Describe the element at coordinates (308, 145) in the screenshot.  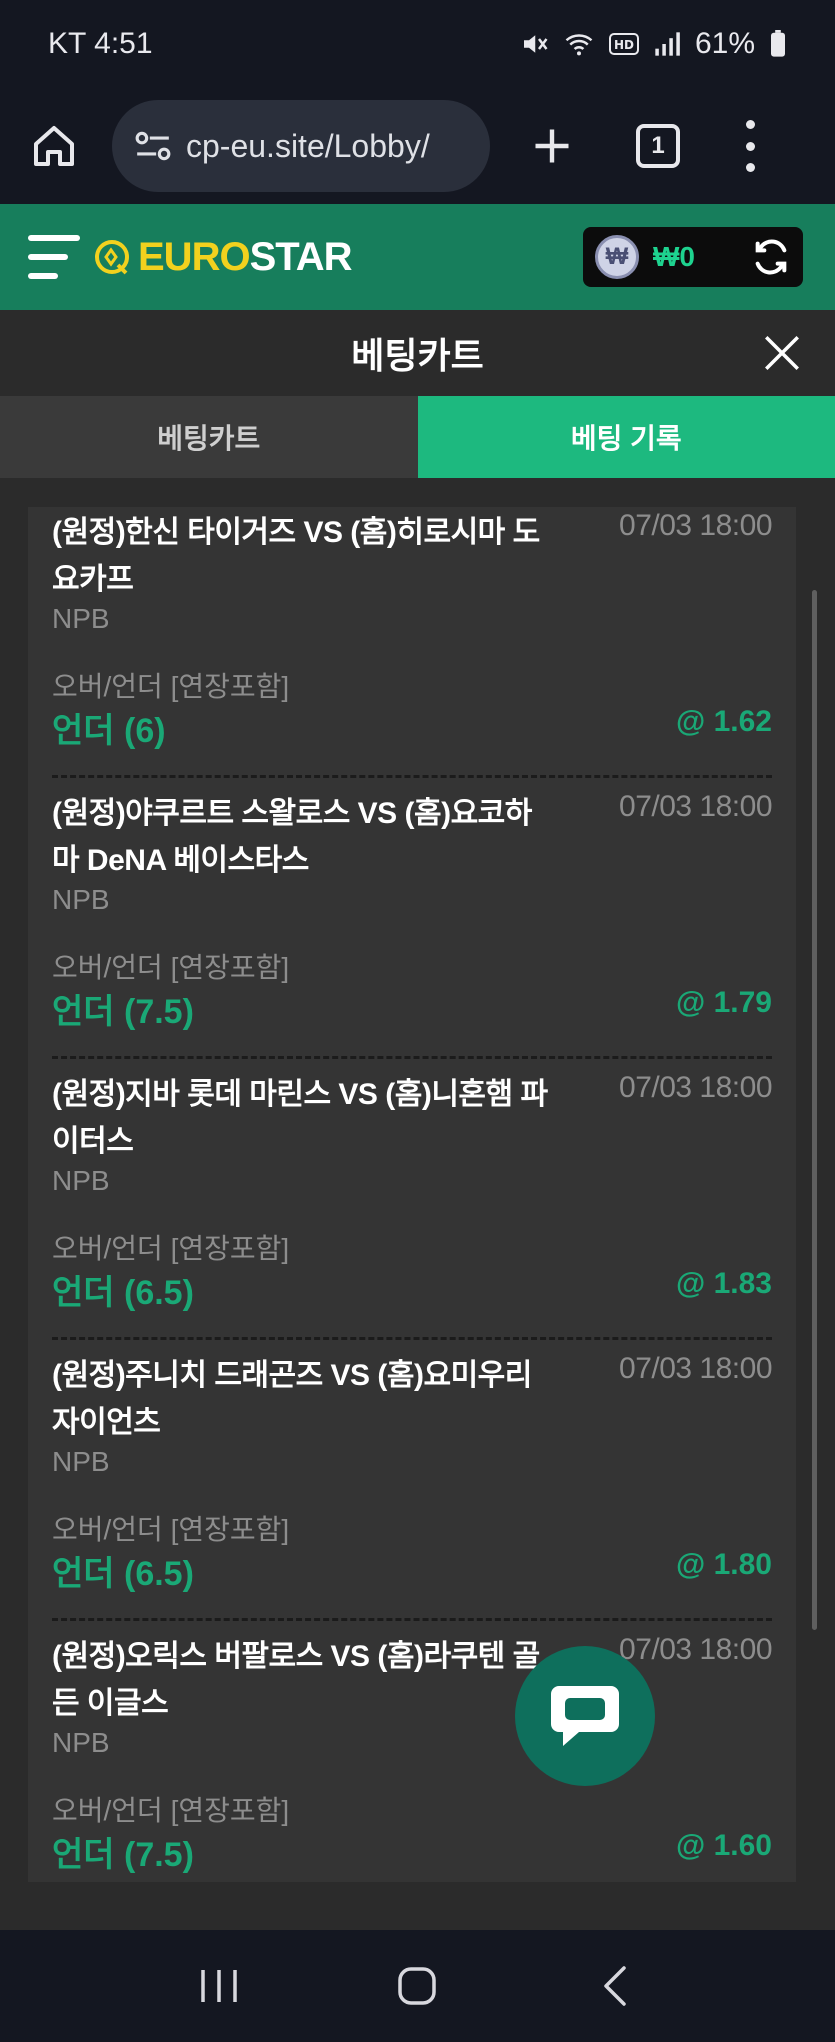
I see `url-text: cp-eu.site/Lobby/` at that location.